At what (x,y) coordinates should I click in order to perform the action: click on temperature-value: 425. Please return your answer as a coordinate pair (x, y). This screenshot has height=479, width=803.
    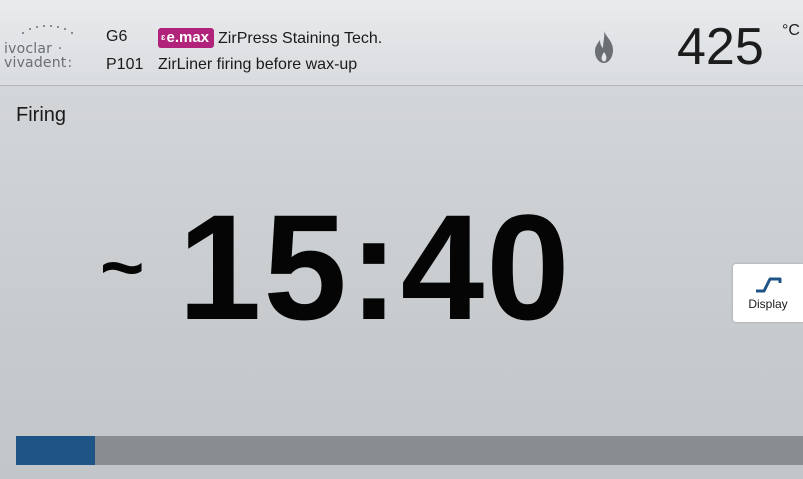
    Looking at the image, I should click on (720, 47).